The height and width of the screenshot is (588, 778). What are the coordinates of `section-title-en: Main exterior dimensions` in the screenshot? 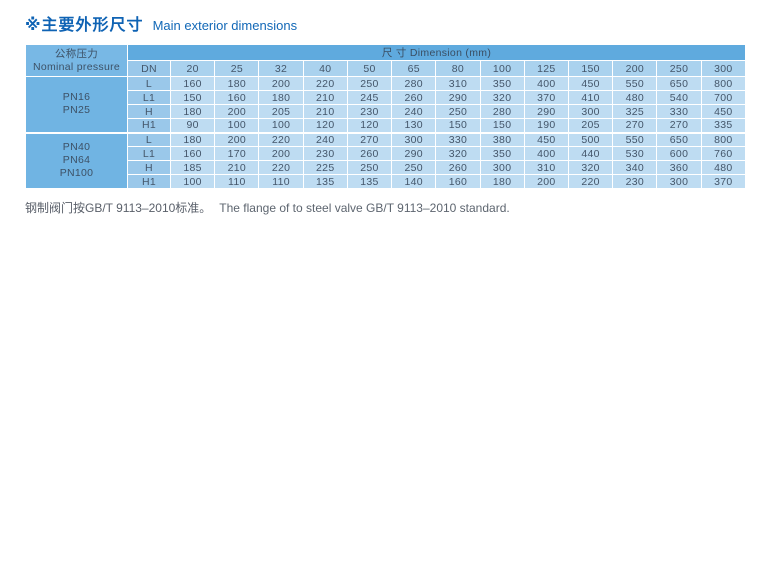 It's located at (225, 25).